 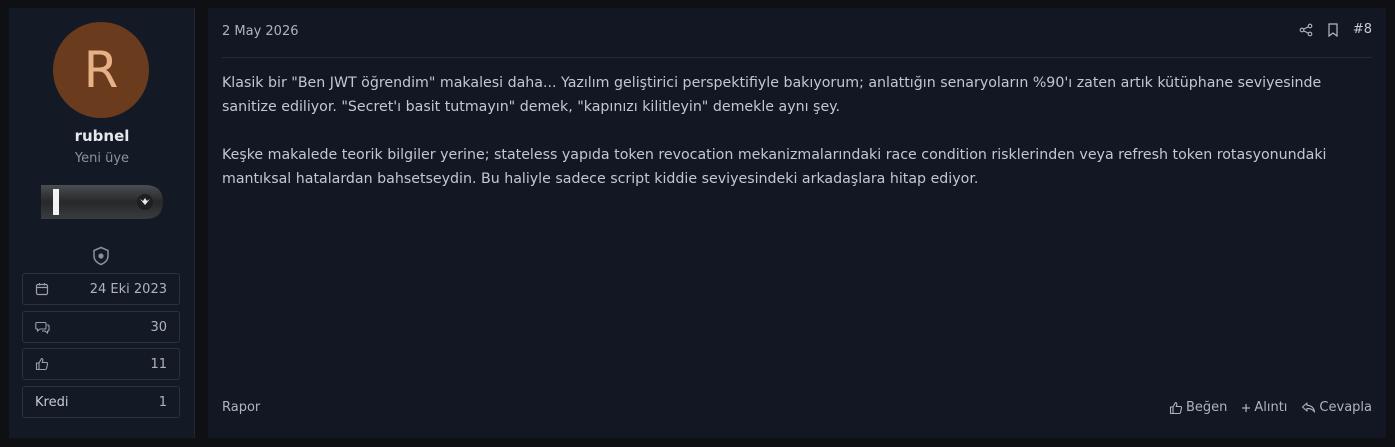 I want to click on shield-badge-icon, so click(x=101, y=256).